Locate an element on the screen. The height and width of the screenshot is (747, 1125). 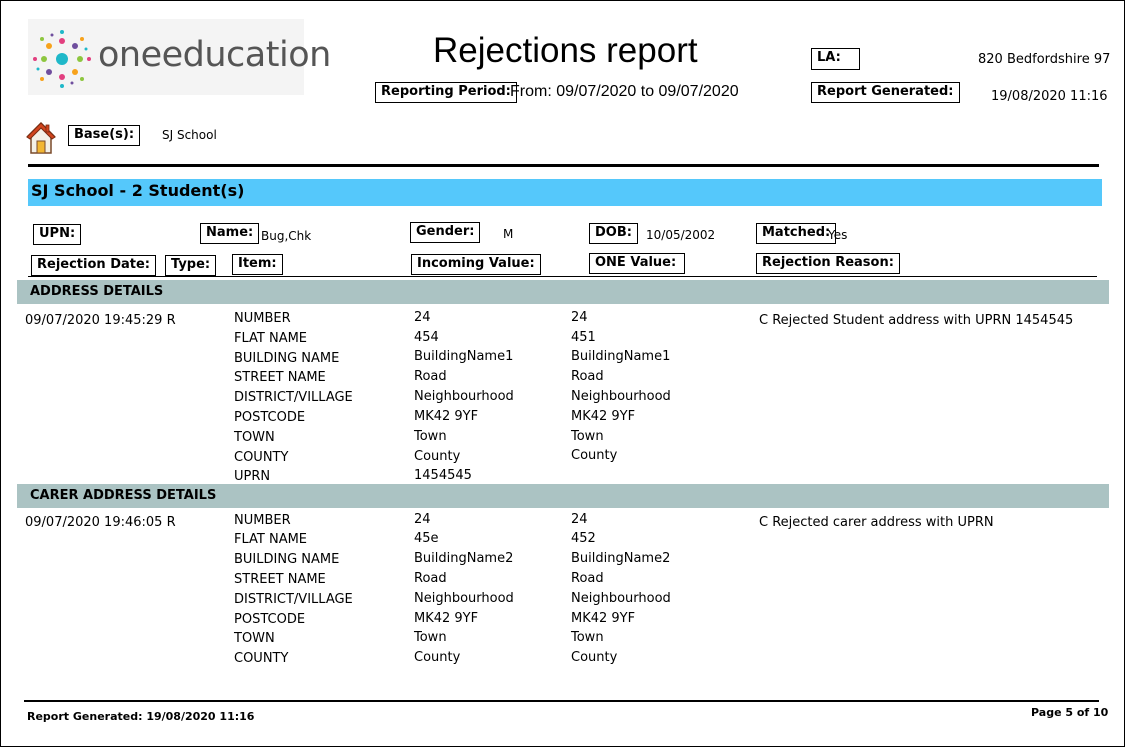
section-title: CARER ADDRESS DETAILS is located at coordinates (123, 495).